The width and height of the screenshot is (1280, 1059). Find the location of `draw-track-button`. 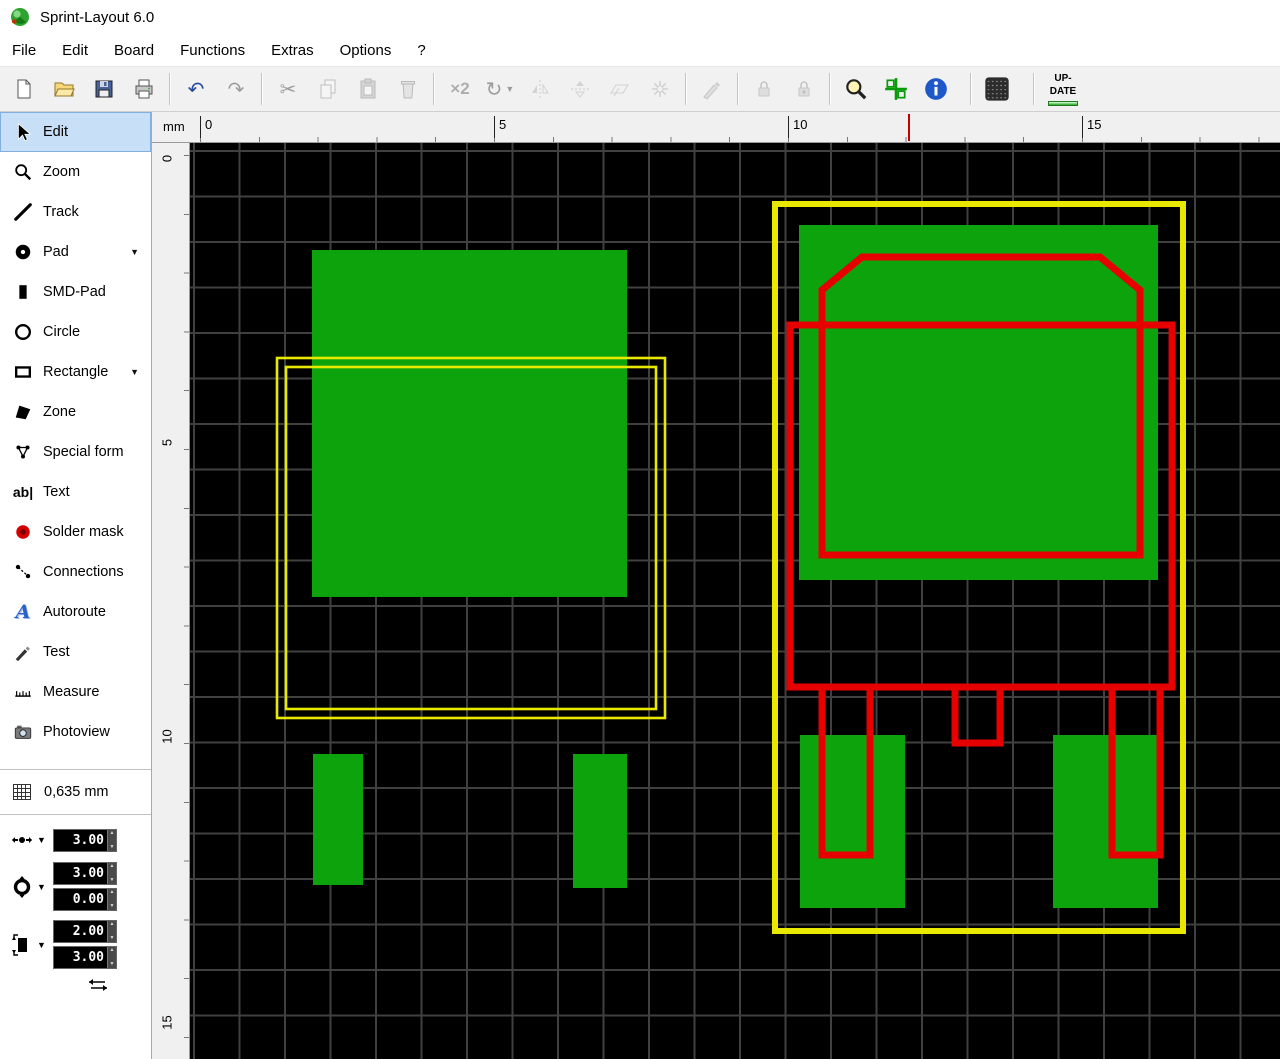

draw-track-button is located at coordinates (712, 89).